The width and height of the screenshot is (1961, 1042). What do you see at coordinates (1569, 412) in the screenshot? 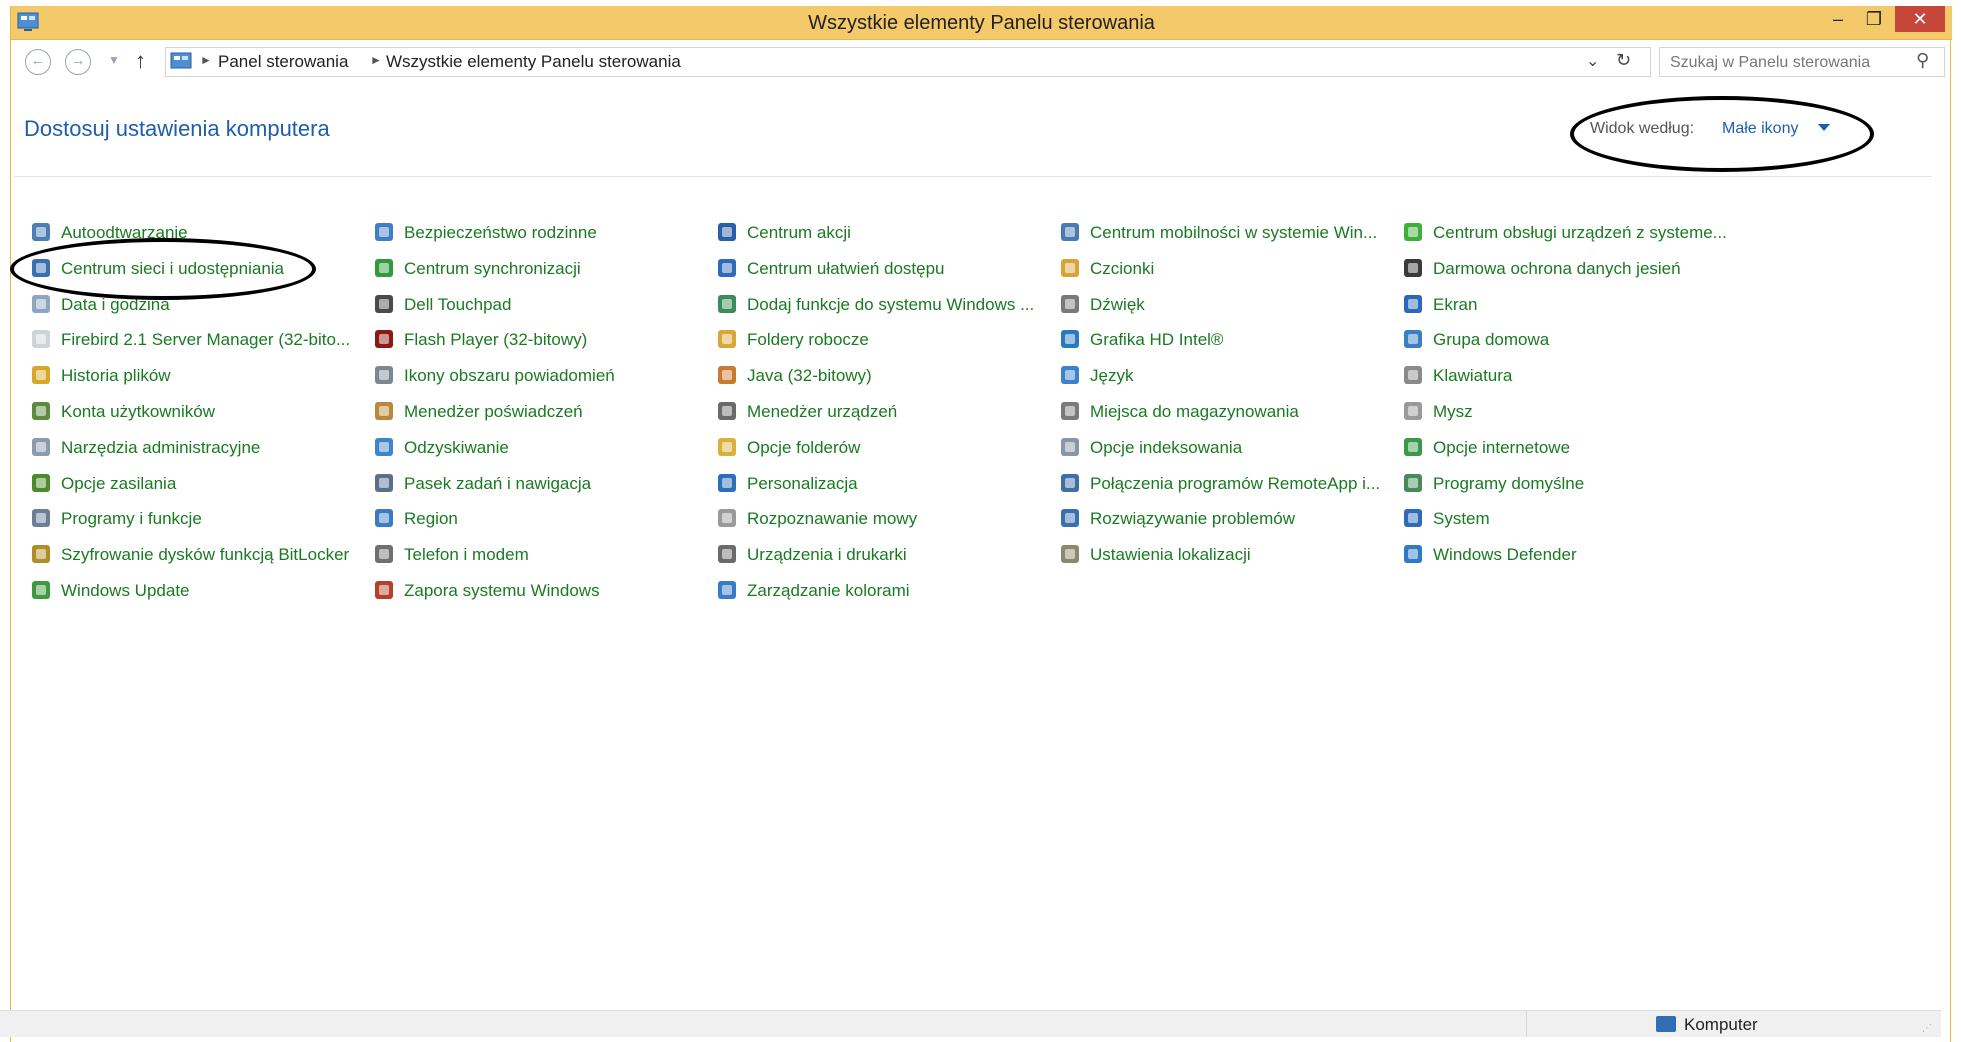
I see `control-panel-item: Mysz` at bounding box center [1569, 412].